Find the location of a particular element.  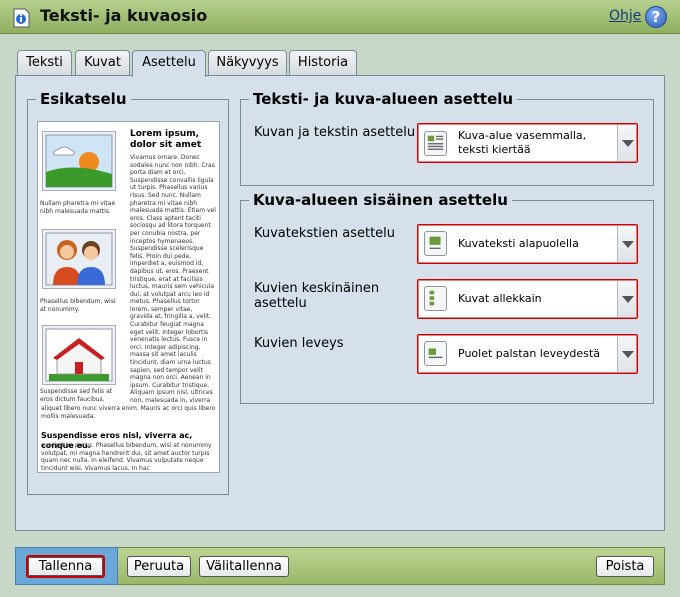

image-arrangement-label: Kuvien keskinäinen asettelu is located at coordinates (317, 296).